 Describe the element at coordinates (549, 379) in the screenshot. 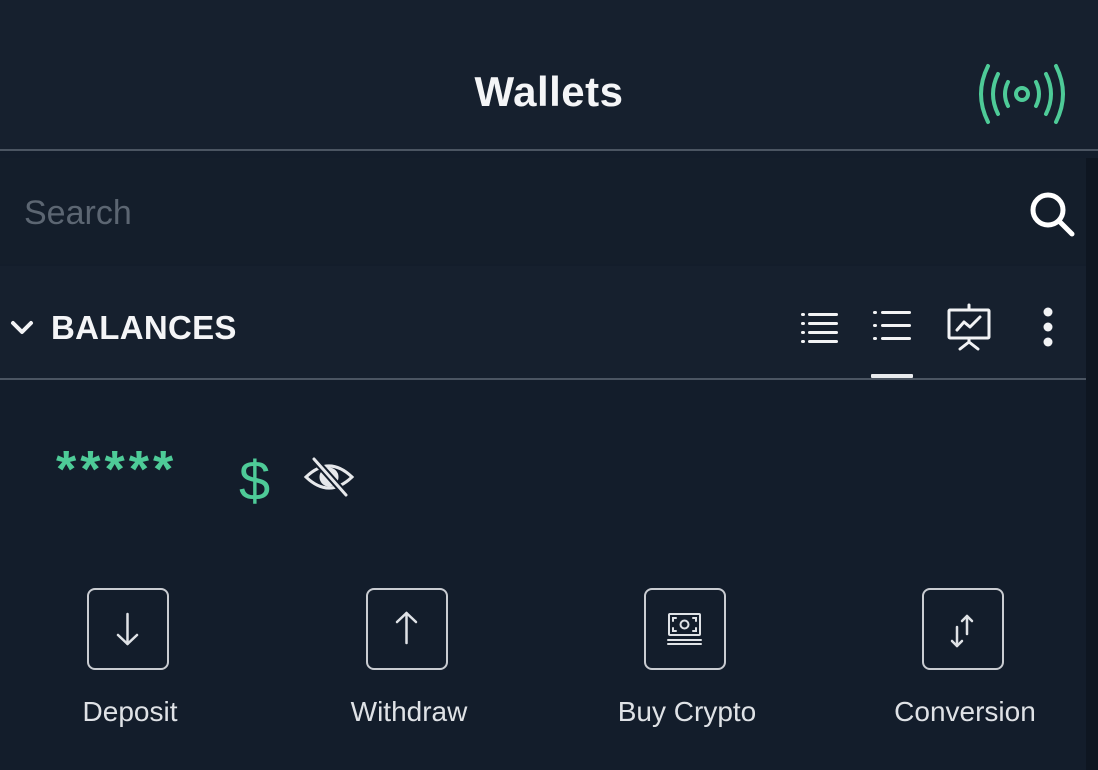

I see `balances-divider` at that location.